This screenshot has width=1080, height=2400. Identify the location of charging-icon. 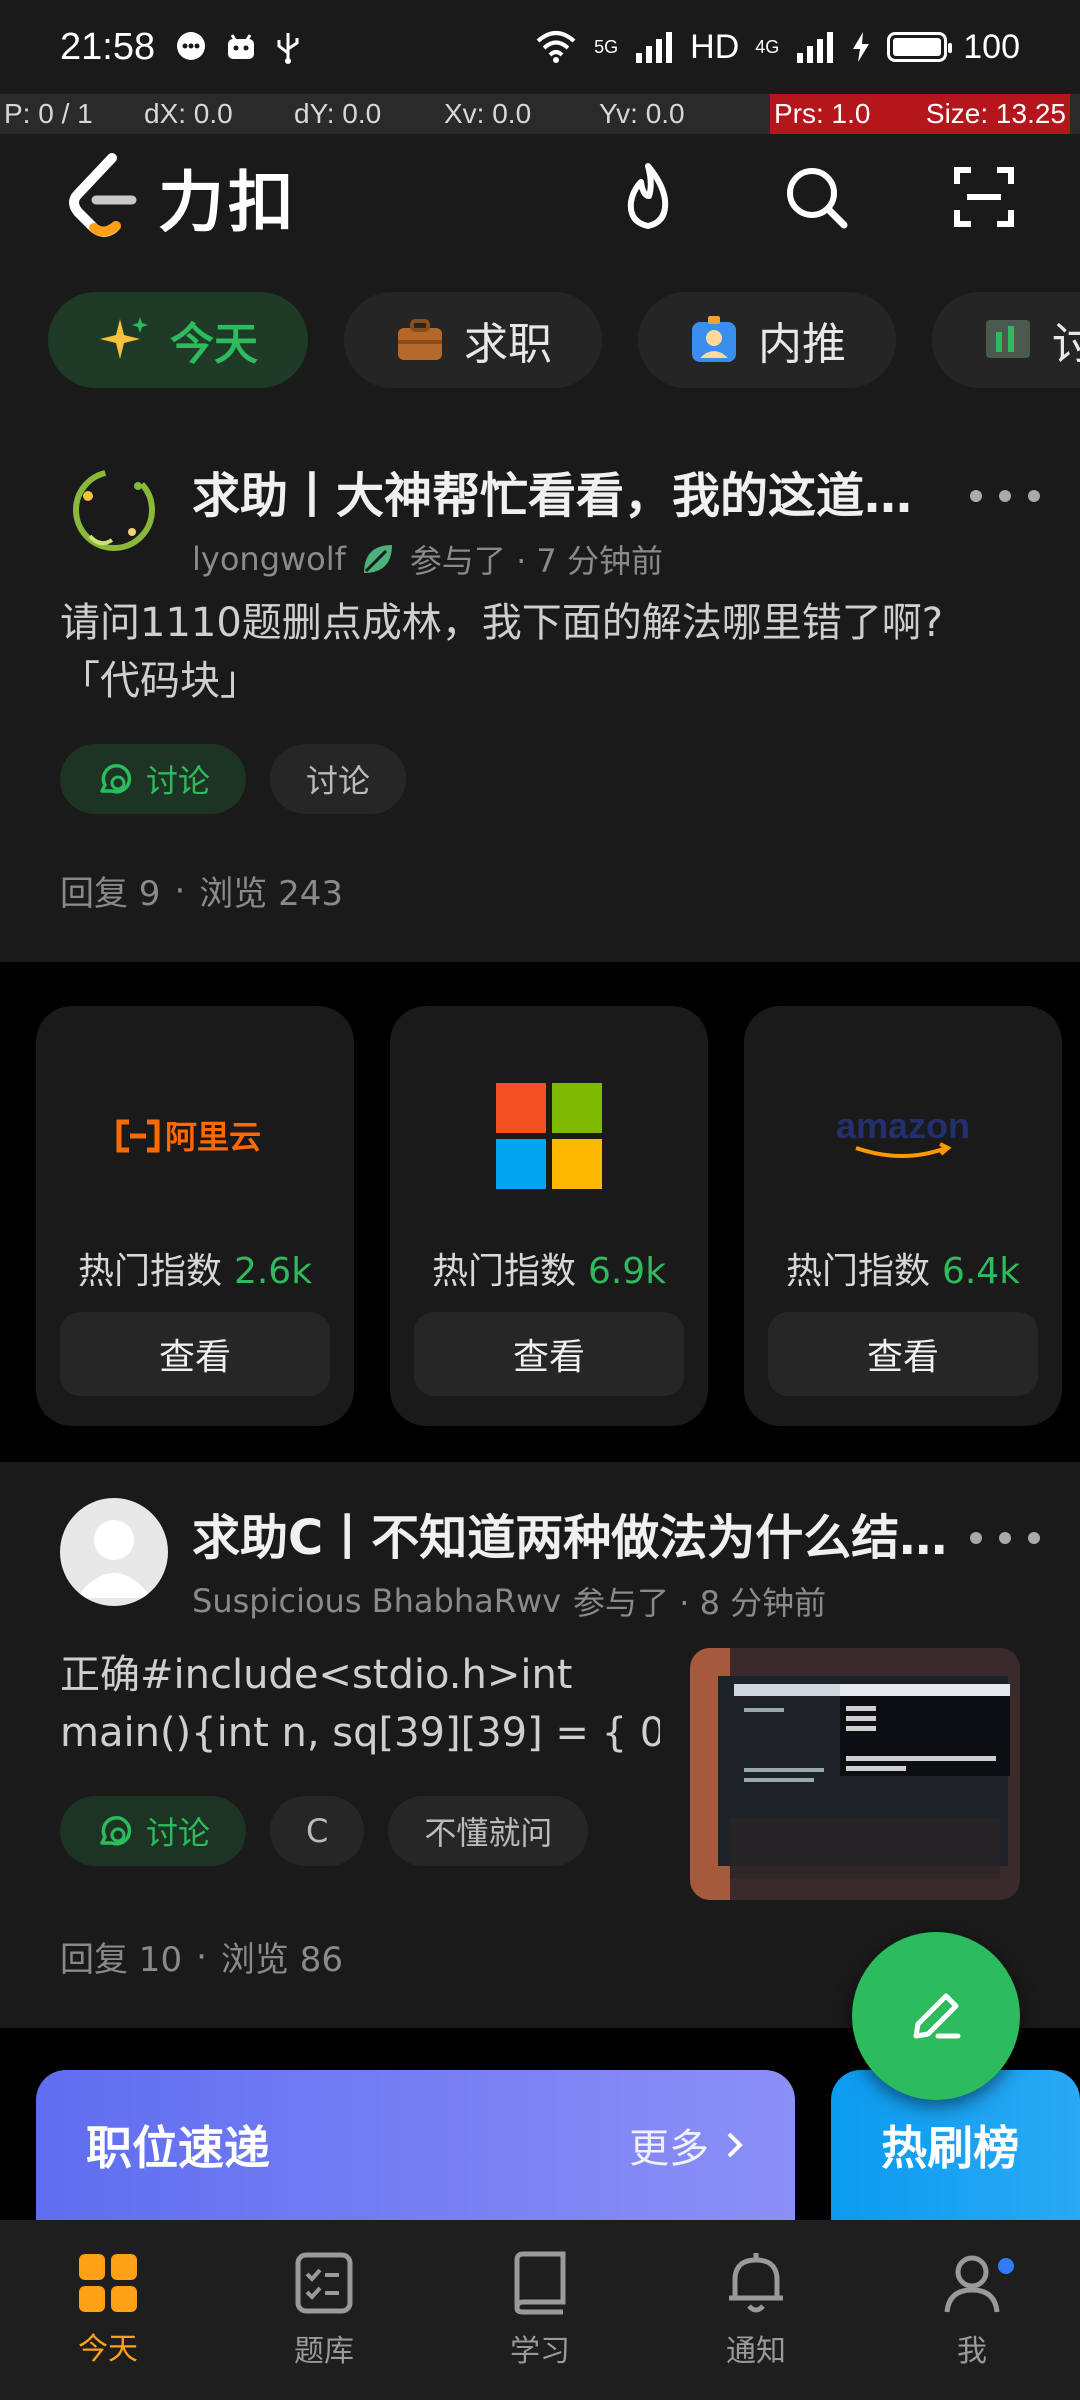
(861, 47).